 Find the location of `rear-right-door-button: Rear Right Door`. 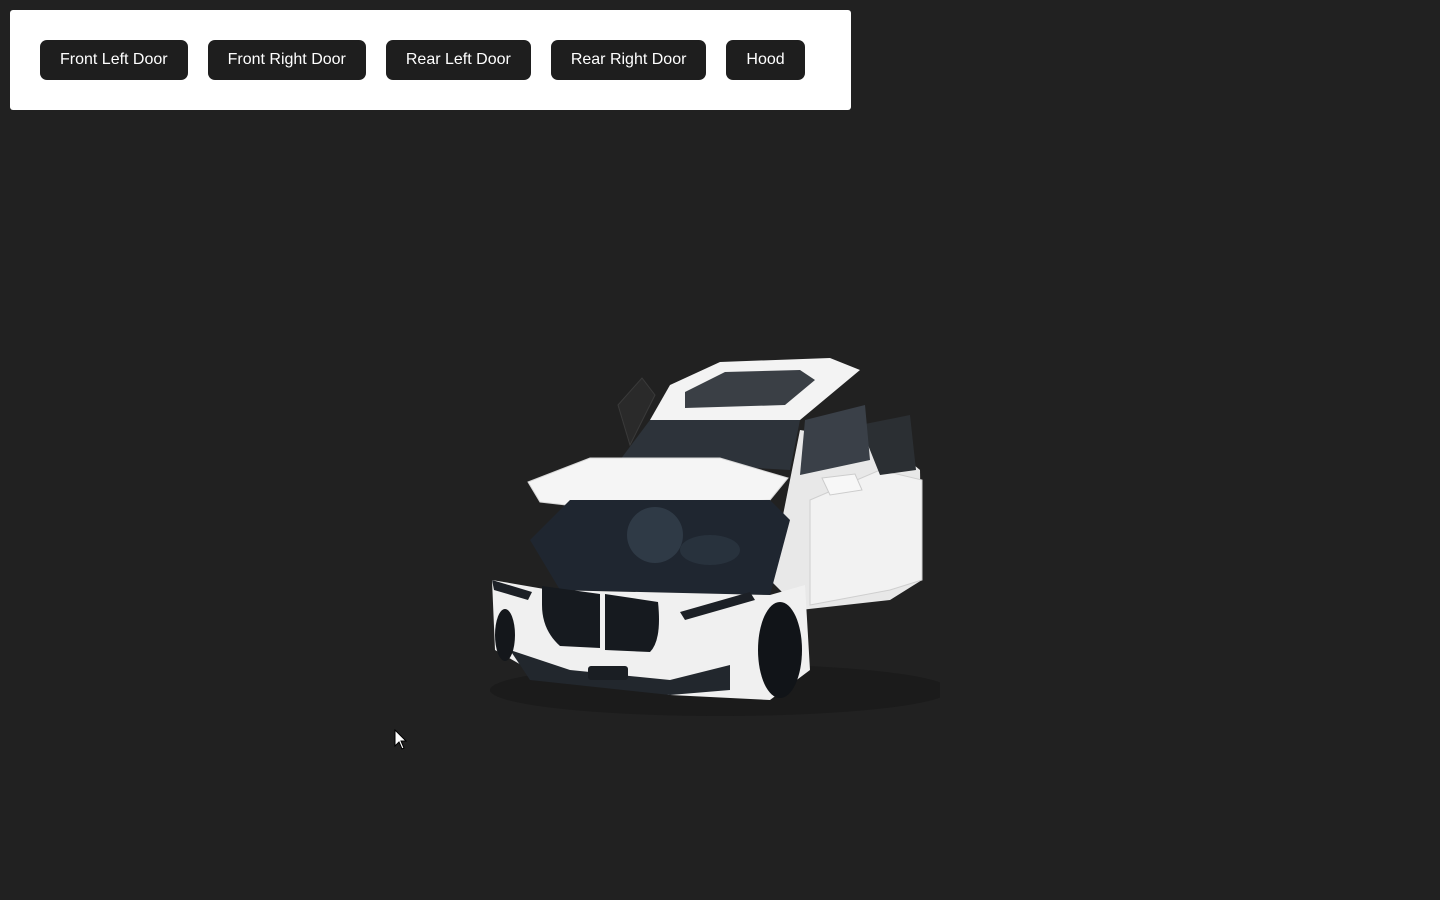

rear-right-door-button: Rear Right Door is located at coordinates (628, 60).